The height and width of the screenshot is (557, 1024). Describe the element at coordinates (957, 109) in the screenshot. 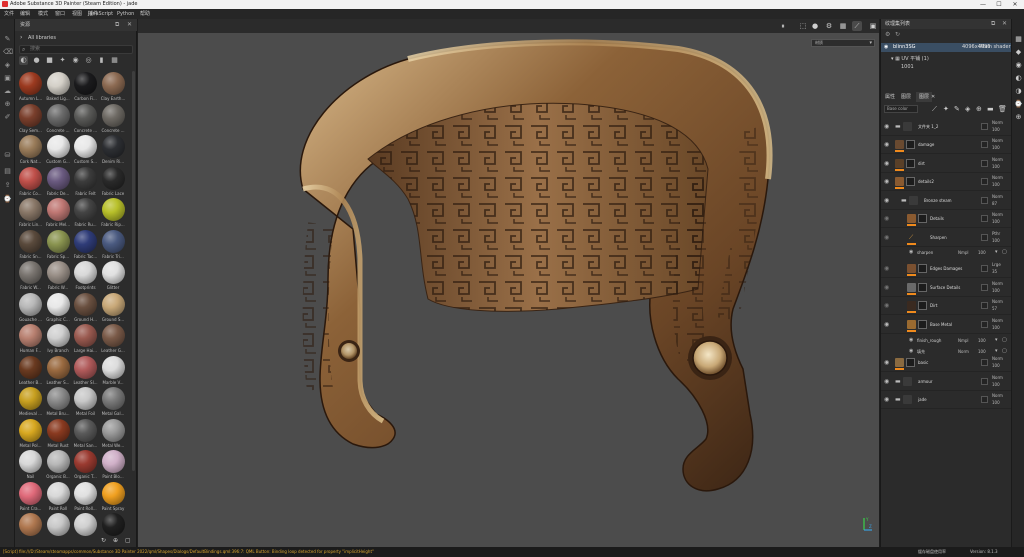

I see `paint-layer-icon: ✎` at that location.